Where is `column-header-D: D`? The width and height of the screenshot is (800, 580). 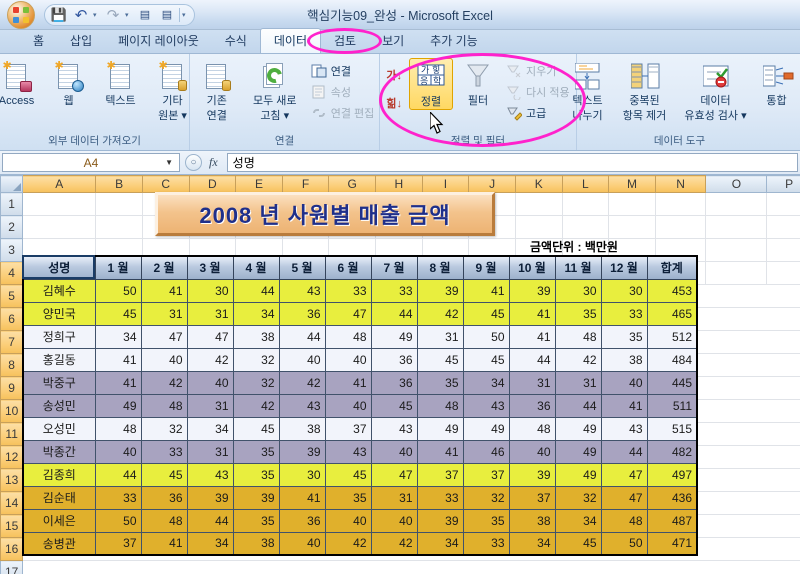
column-header-D: D is located at coordinates (212, 184).